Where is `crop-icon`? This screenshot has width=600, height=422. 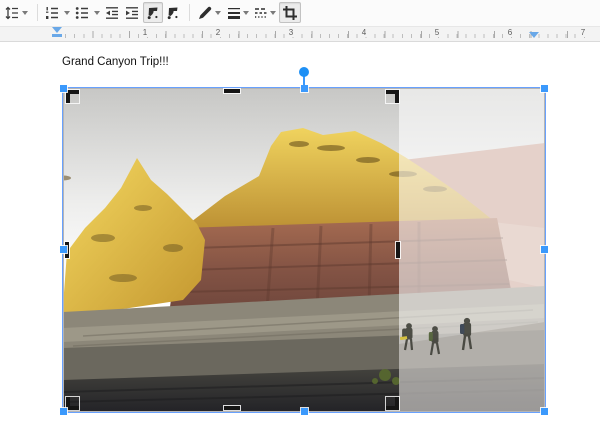 crop-icon is located at coordinates (290, 12).